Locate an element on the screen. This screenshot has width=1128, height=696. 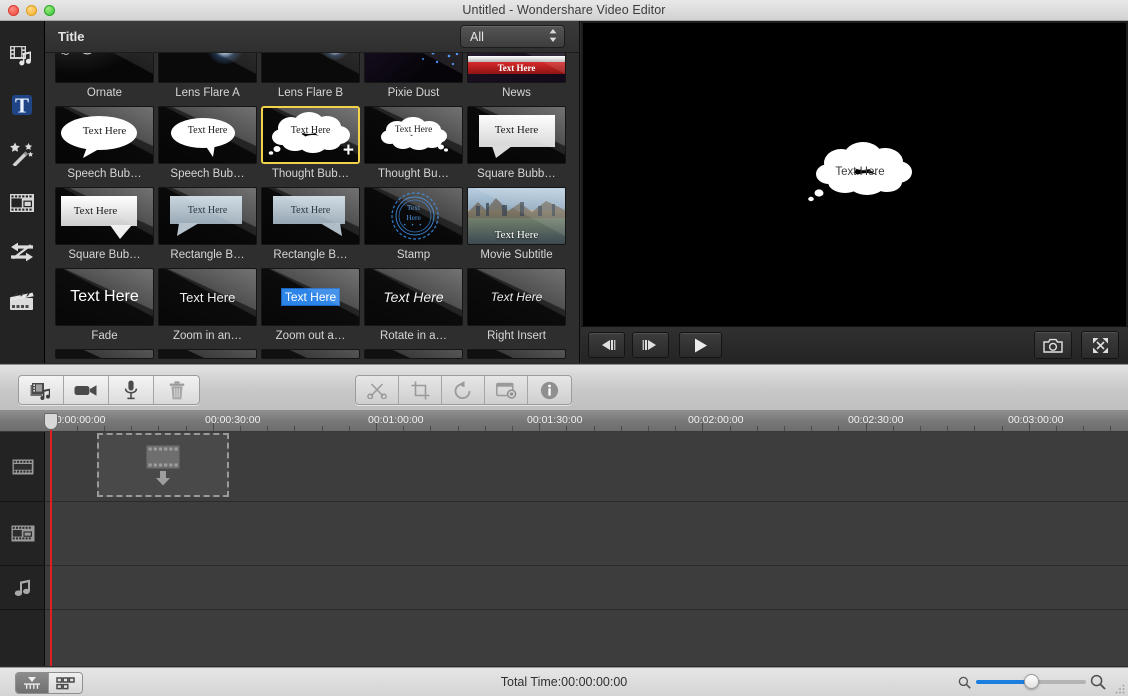
sidebar-item-pip is located at coordinates (22, 202).